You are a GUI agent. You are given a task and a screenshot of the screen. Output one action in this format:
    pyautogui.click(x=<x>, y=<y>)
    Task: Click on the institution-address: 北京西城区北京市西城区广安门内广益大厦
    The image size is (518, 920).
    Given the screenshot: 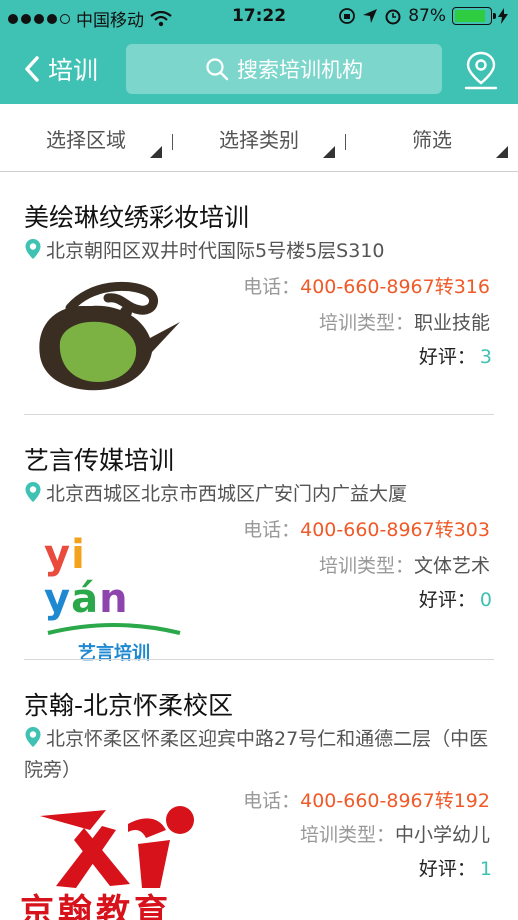 What is the action you would take?
    pyautogui.click(x=261, y=494)
    